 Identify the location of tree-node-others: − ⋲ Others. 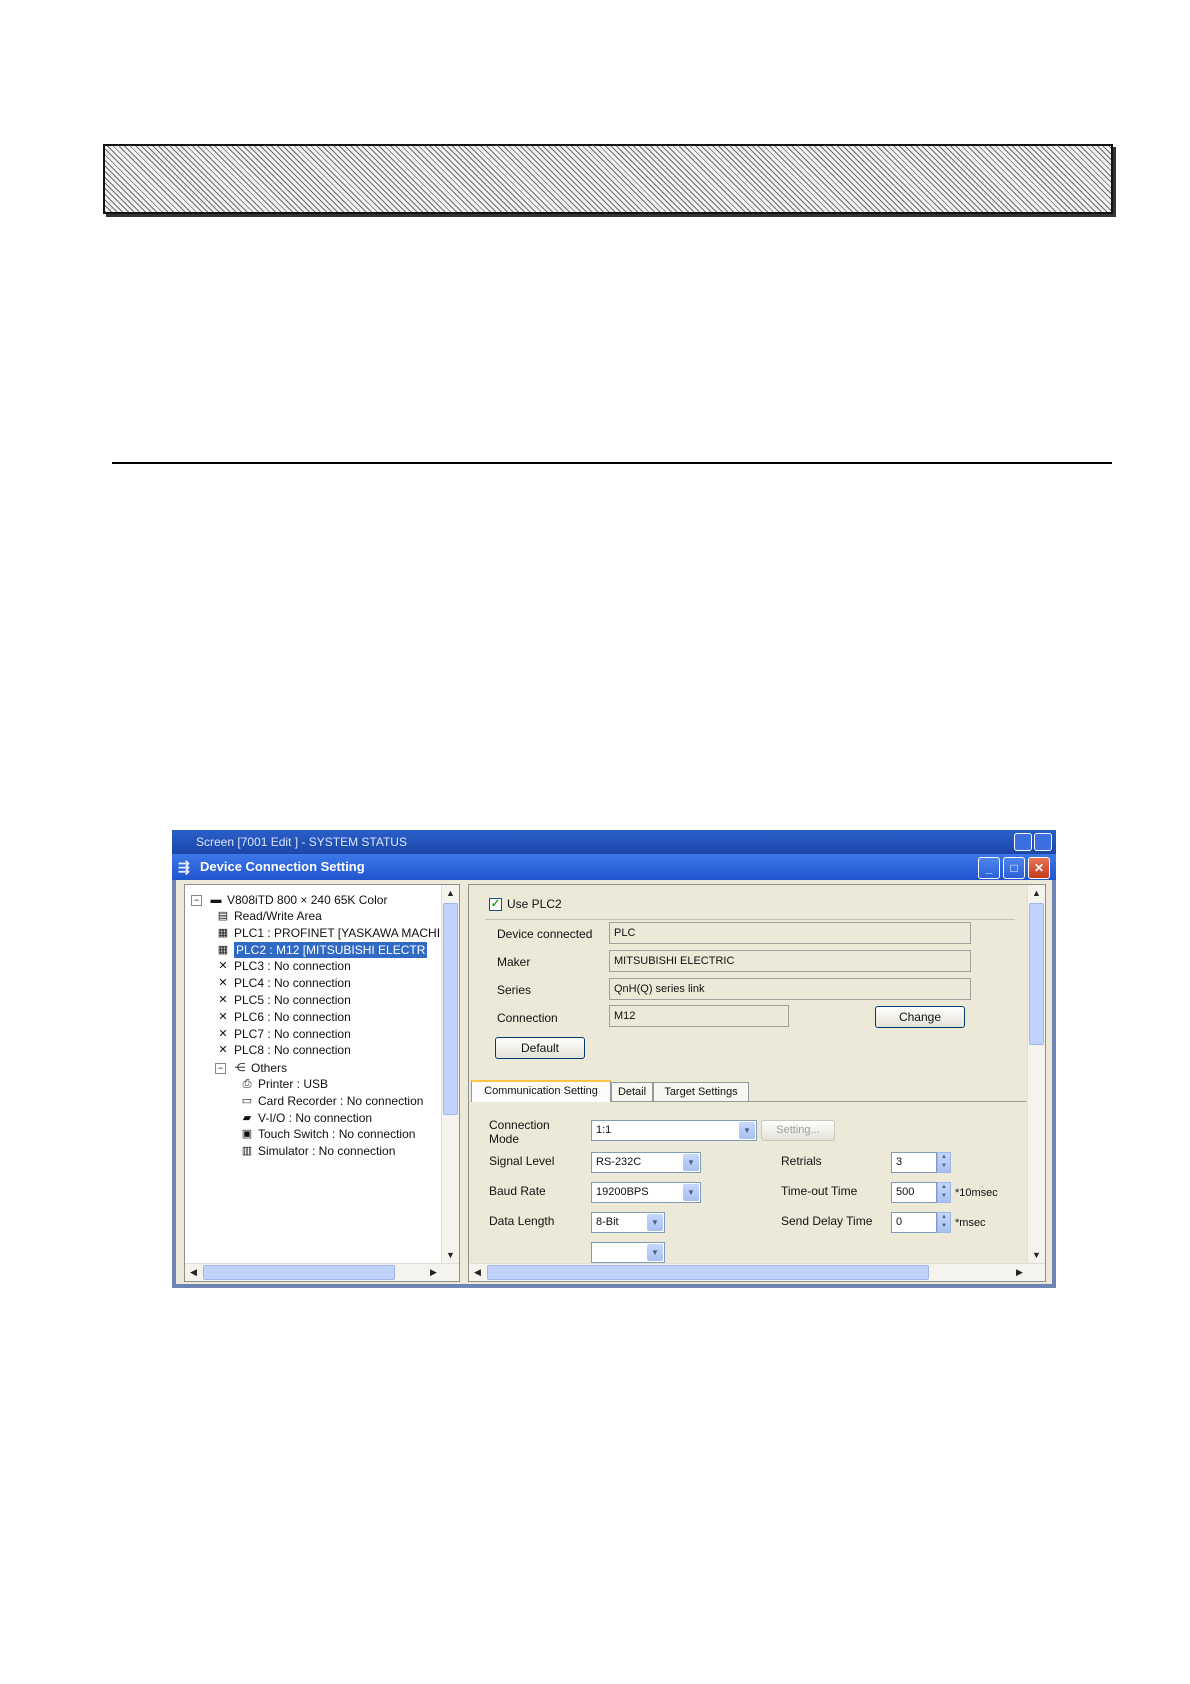
(251, 1068).